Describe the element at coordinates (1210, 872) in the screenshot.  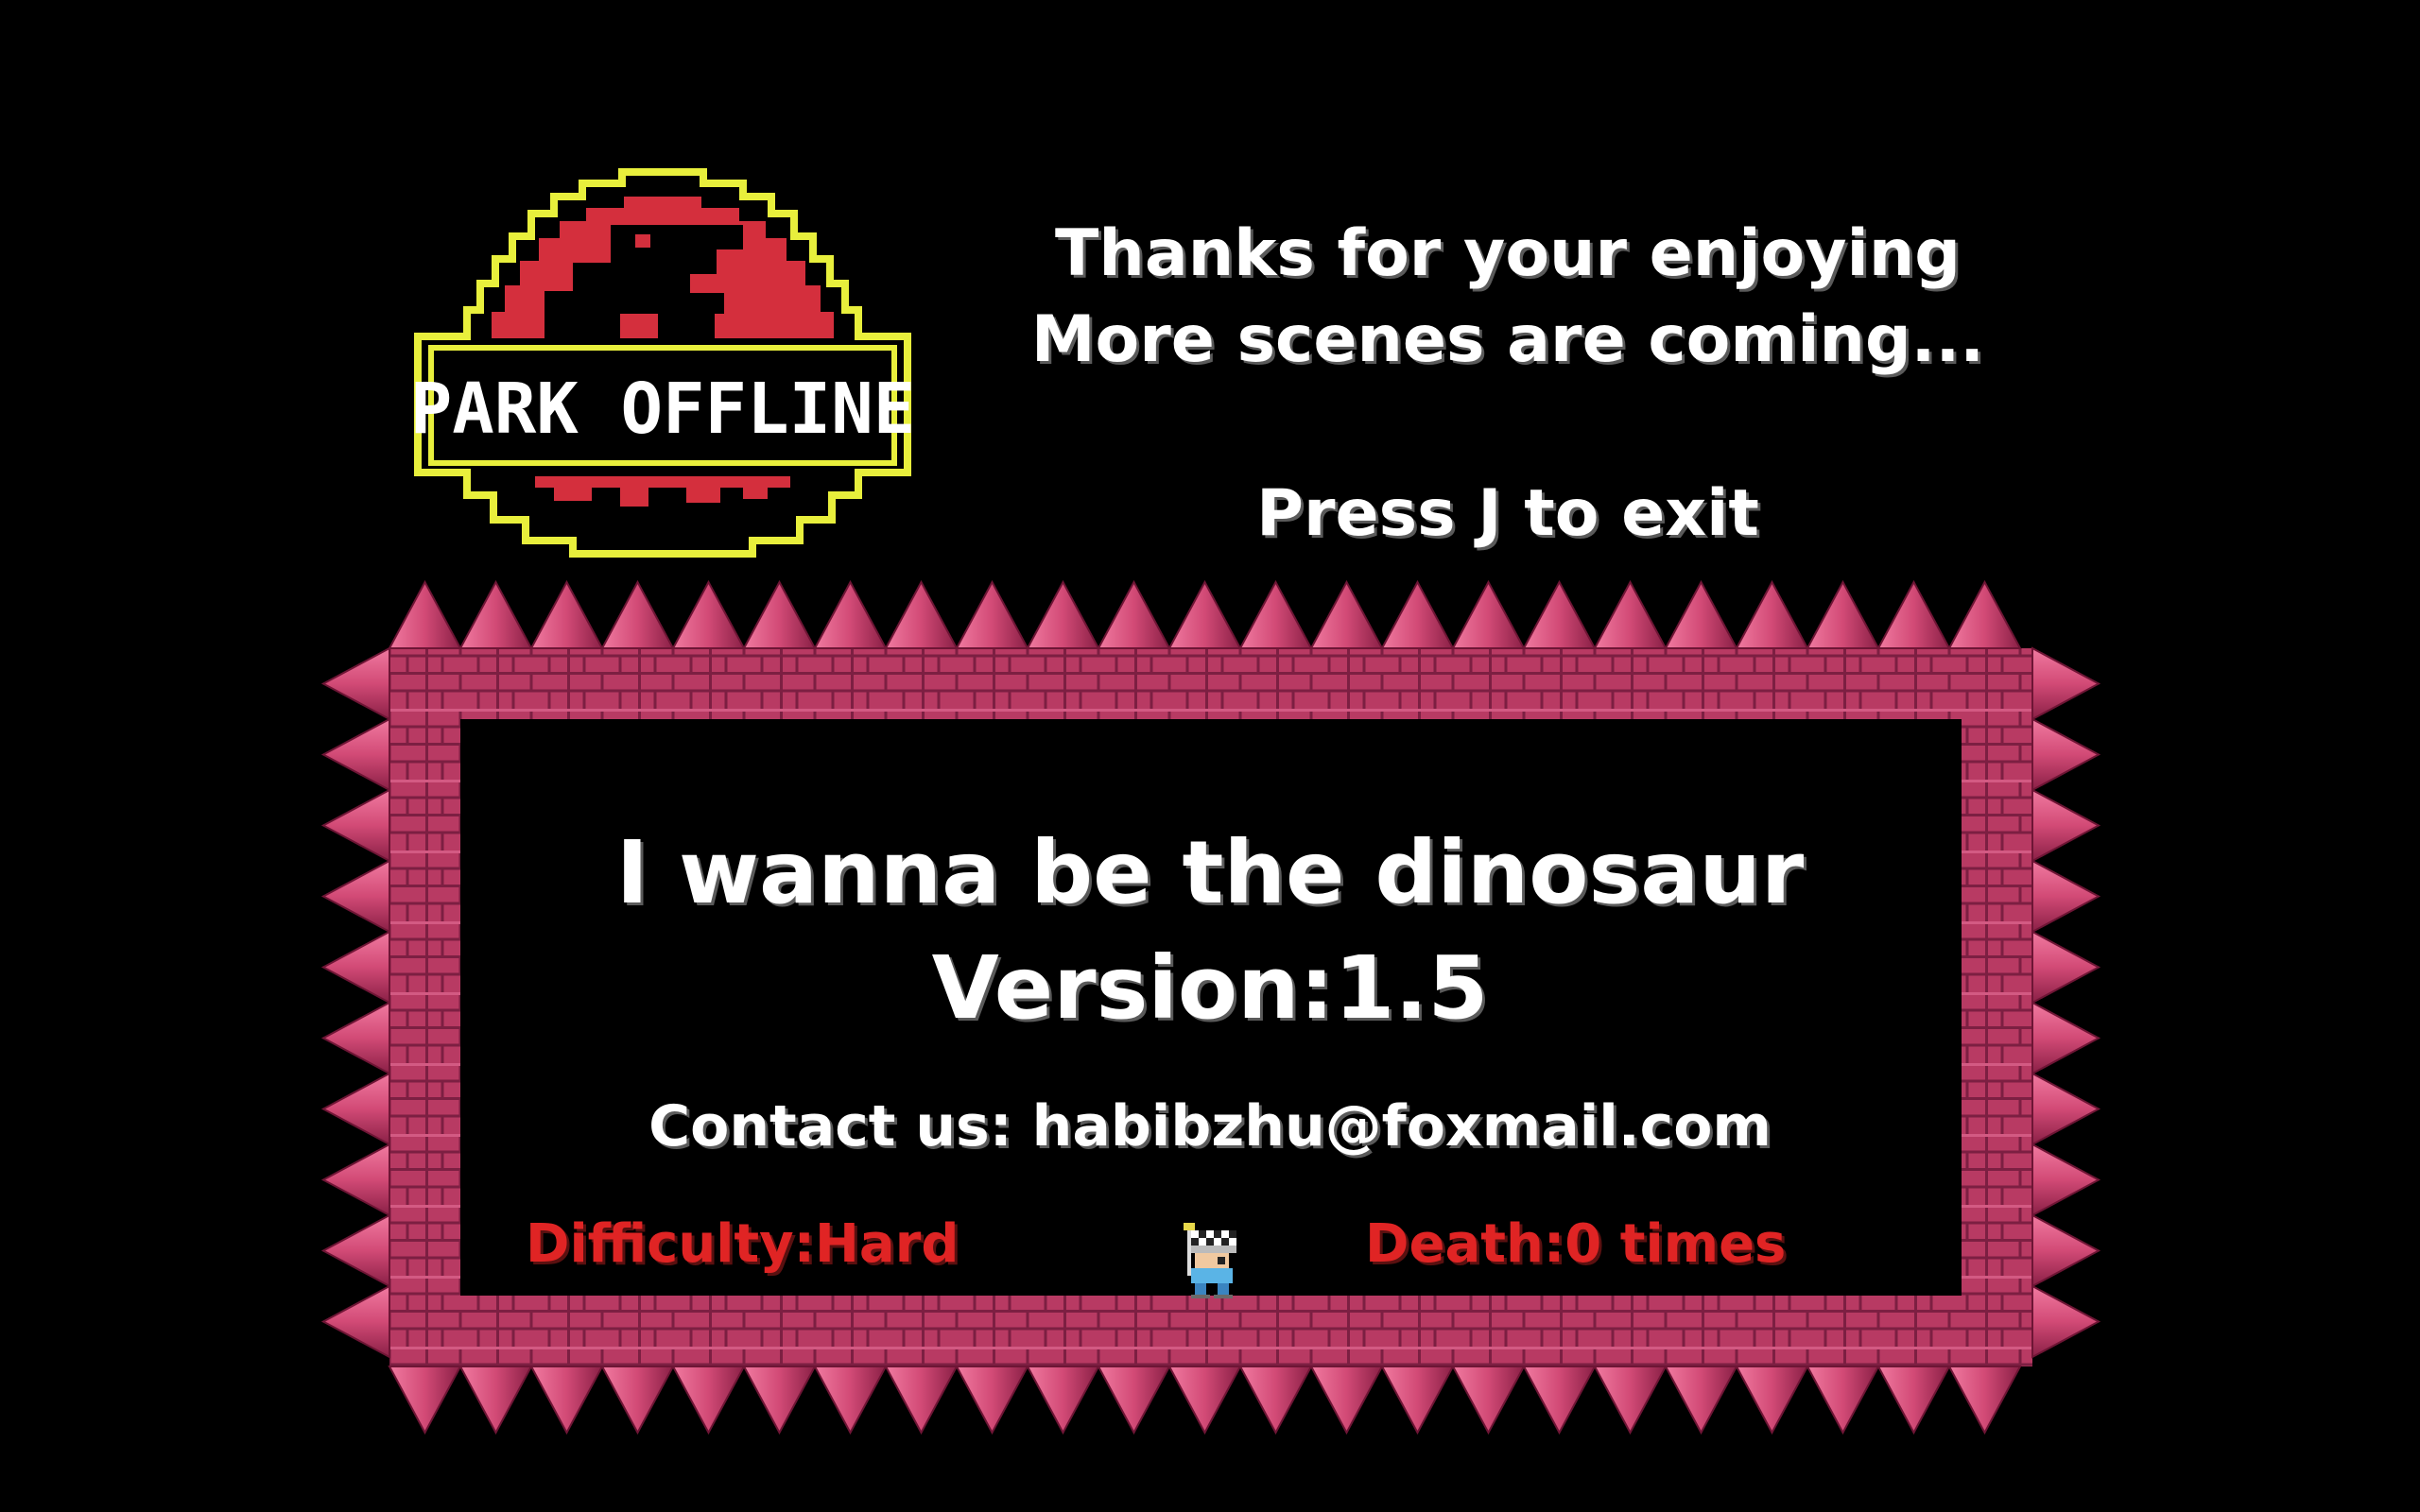
I see `game-title: I wanna be the dinosaur` at that location.